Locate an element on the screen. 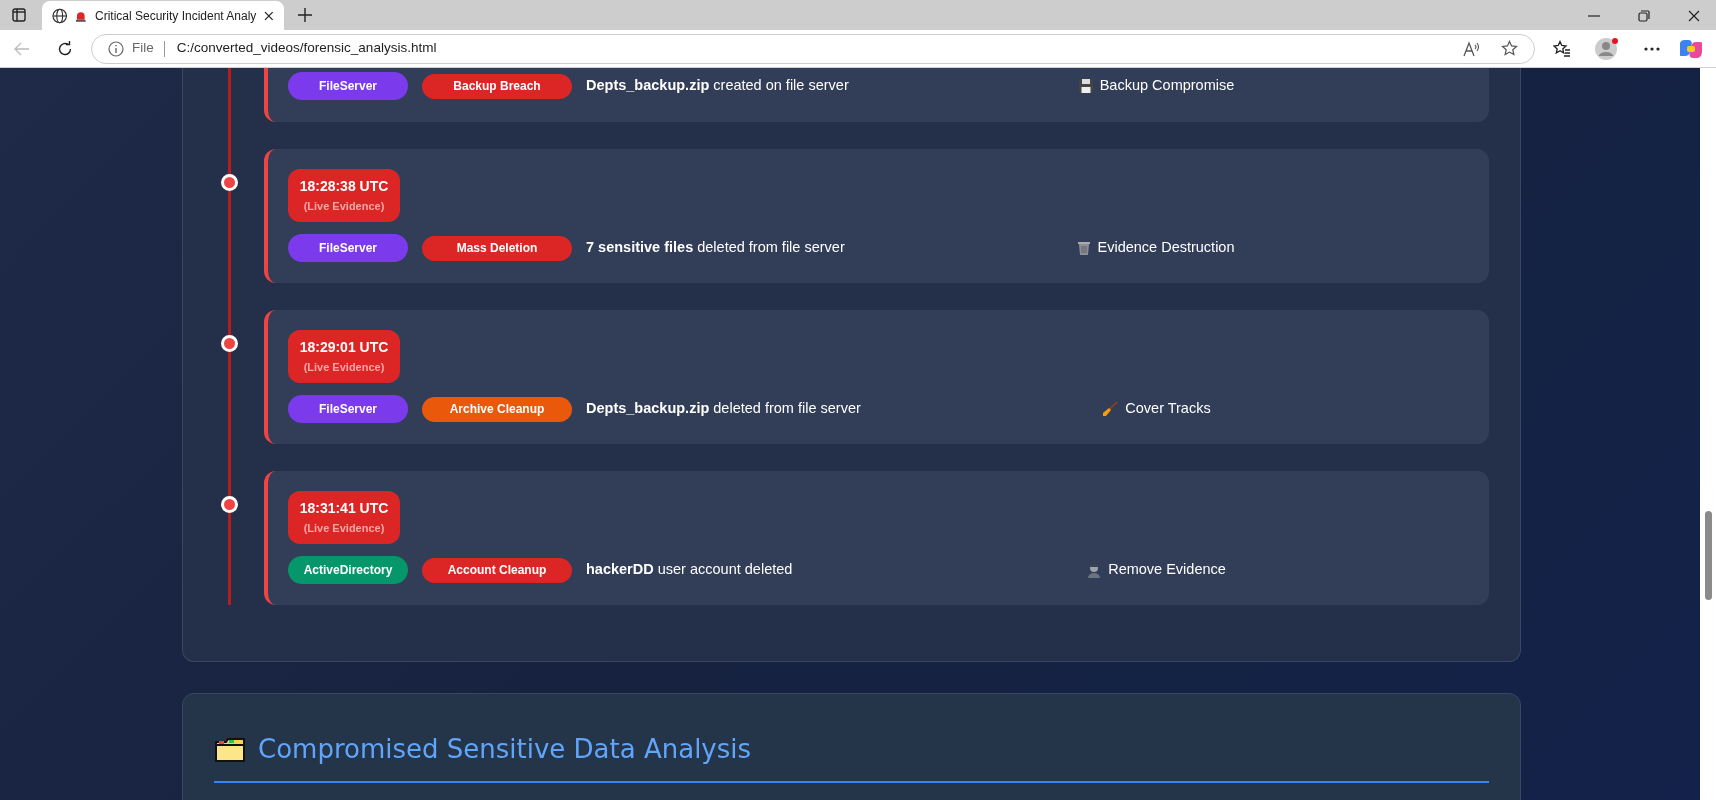 The width and height of the screenshot is (1716, 800). person-icon is located at coordinates (1094, 570).